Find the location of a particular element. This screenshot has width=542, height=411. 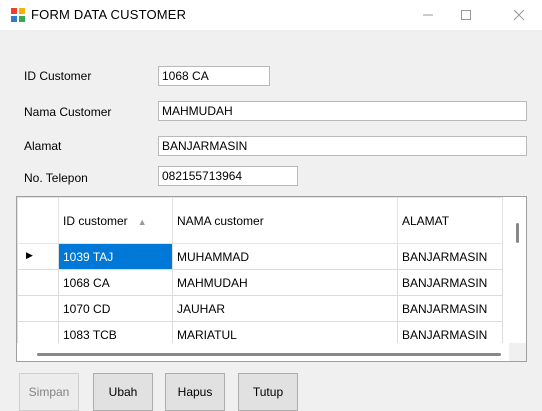

cell-id: 1070 CD is located at coordinates (115, 308).